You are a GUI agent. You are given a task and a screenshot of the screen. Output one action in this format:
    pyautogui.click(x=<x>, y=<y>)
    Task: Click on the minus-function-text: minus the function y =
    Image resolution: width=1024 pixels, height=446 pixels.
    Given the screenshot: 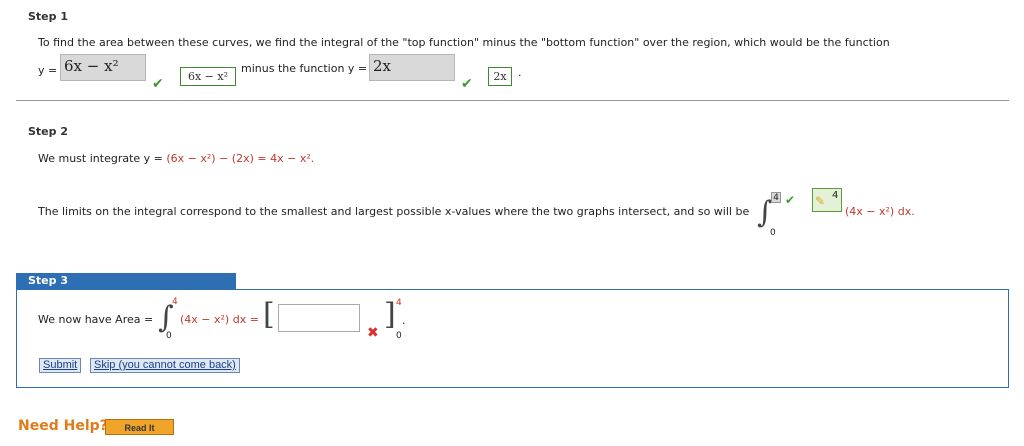 What is the action you would take?
    pyautogui.click(x=304, y=68)
    